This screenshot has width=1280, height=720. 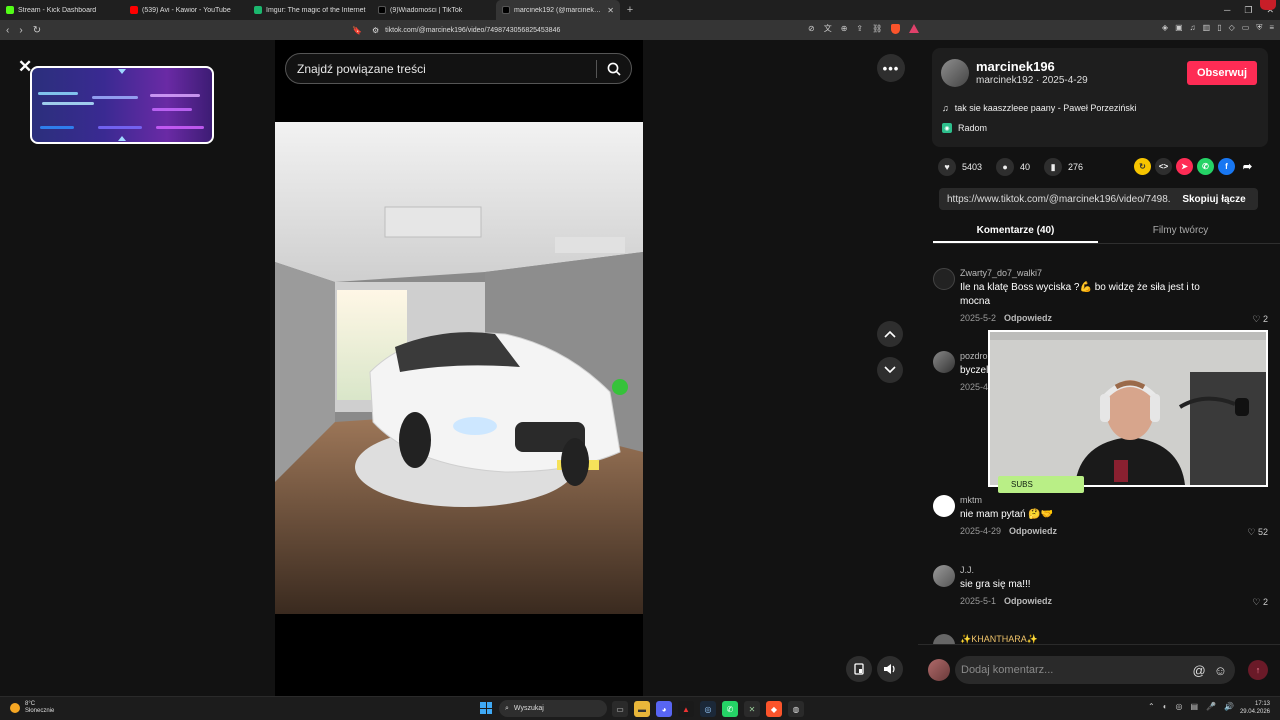 What do you see at coordinates (1226, 166) in the screenshot?
I see `facebook-icon: f` at bounding box center [1226, 166].